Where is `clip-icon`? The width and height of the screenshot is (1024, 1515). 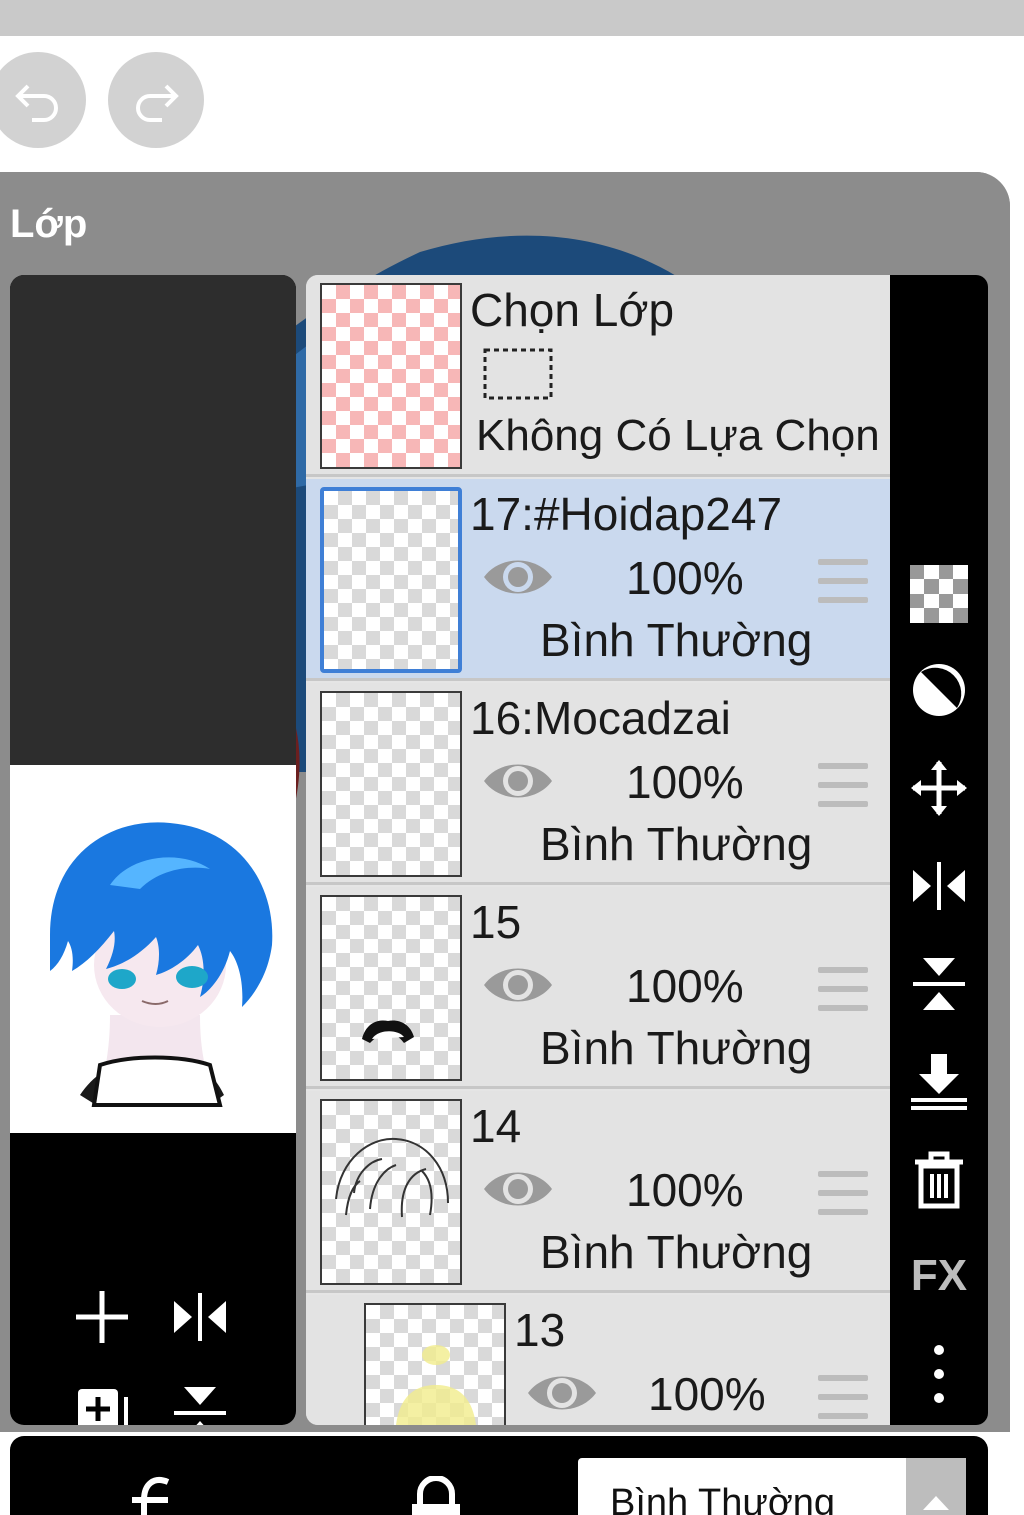 clip-icon is located at coordinates (939, 690).